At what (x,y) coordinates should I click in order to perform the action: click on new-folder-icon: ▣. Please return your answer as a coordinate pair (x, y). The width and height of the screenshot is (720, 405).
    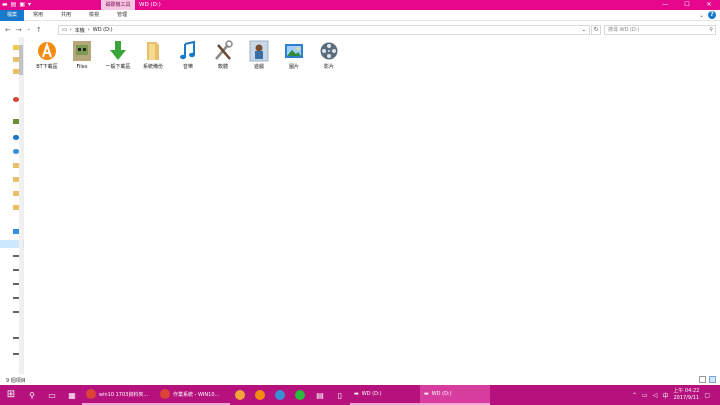
    Looking at the image, I should click on (22, 5).